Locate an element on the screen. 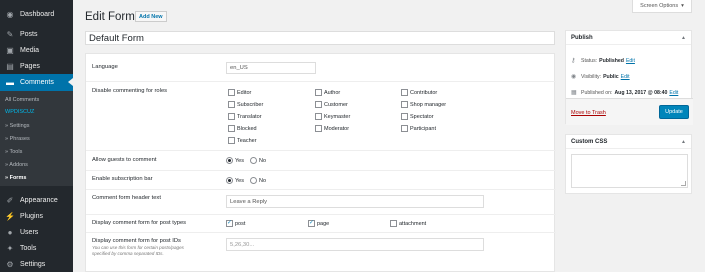 This screenshot has width=705, height=272. role-checkbox: Translator is located at coordinates (245, 116).